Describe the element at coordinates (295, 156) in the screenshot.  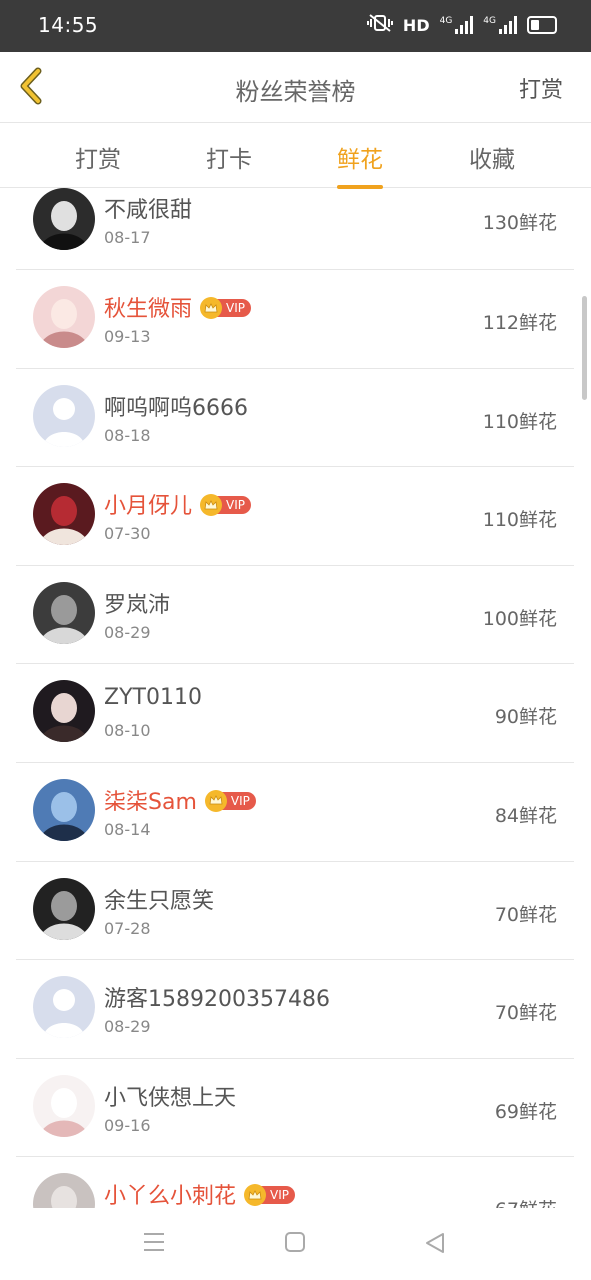
I see `tab-bar: 打赏 打卡 鲜花 收藏` at that location.